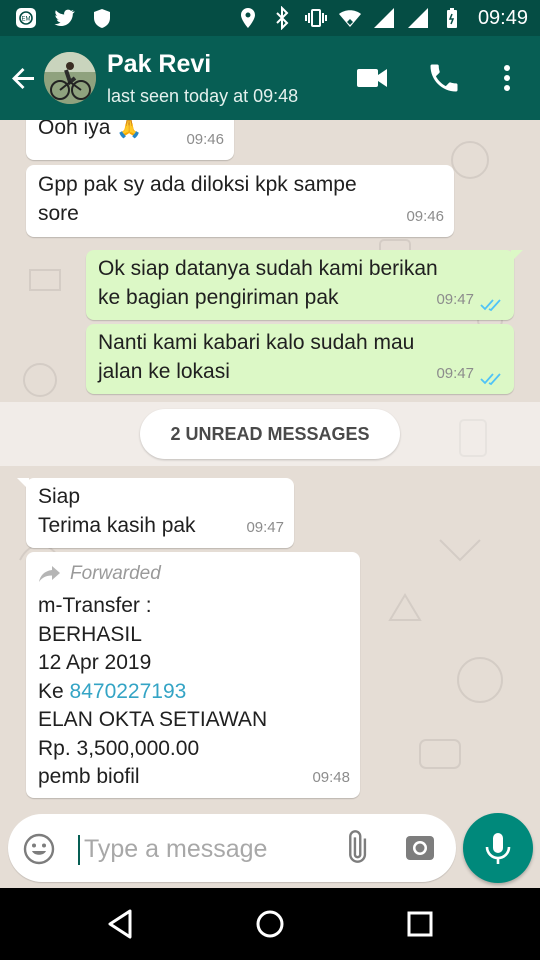  Describe the element at coordinates (102, 18) in the screenshot. I see `shield-icon` at that location.